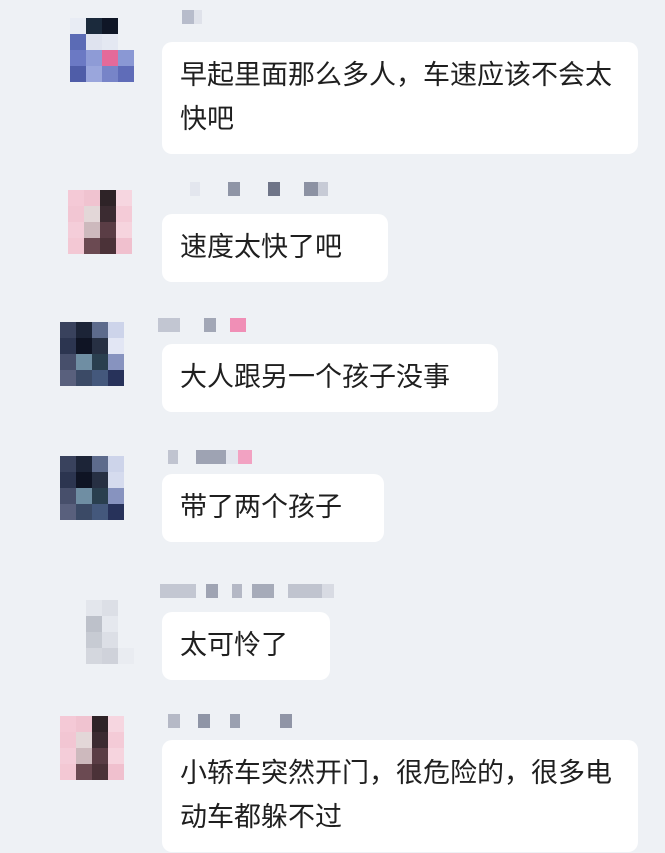  What do you see at coordinates (400, 796) in the screenshot?
I see `message-bubble: 小轿车突然开门，很危险的，很多电动车都躲不过` at bounding box center [400, 796].